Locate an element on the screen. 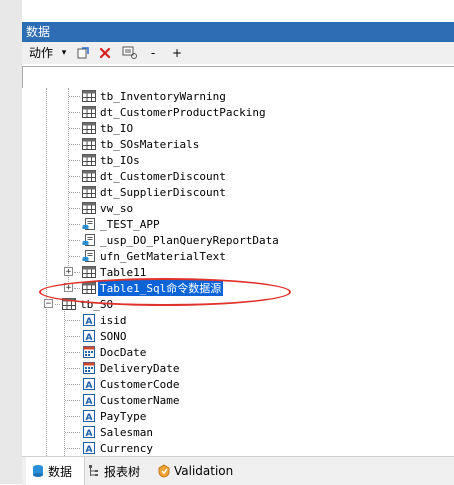  tree-item-label: vw_so is located at coordinates (117, 208).